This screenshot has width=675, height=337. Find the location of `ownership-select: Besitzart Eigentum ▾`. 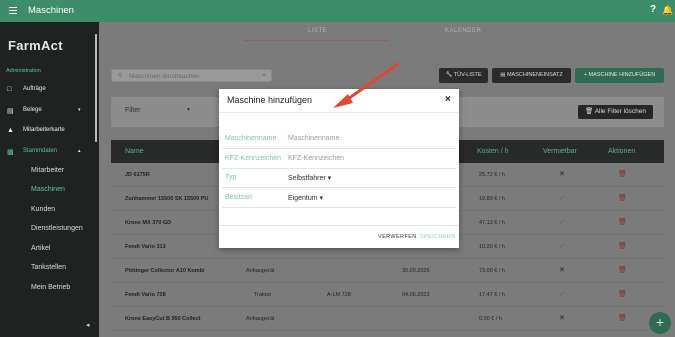

ownership-select: Besitzart Eigentum ▾ is located at coordinates (339, 198).